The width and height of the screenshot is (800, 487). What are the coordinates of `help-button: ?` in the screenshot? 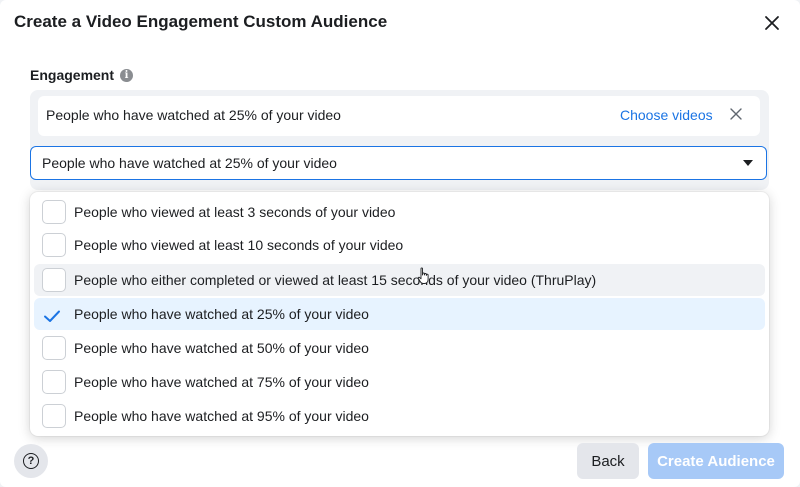 It's located at (31, 461).